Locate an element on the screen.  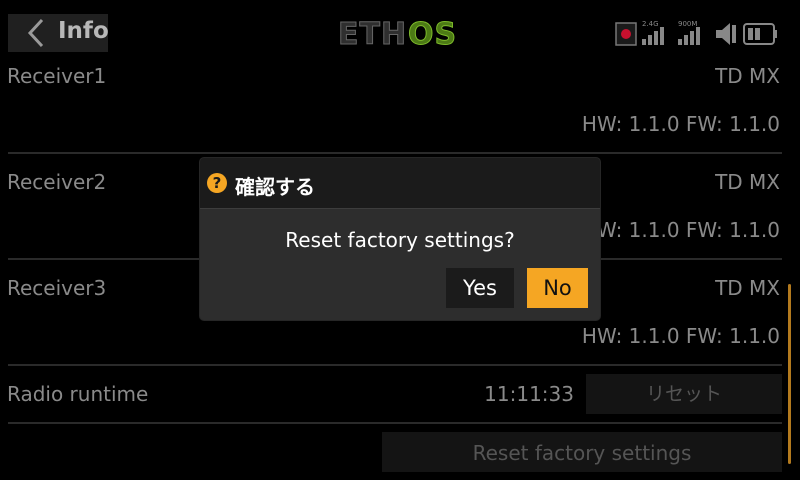
back-button: Info is located at coordinates (58, 33).